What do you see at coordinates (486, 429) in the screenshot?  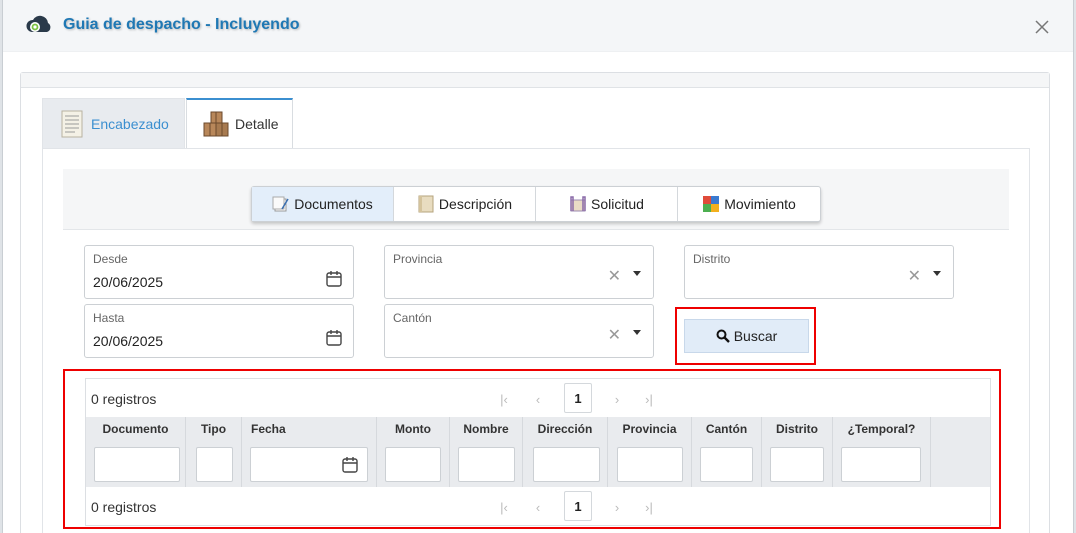 I see `col-nombre-label: Nombre` at bounding box center [486, 429].